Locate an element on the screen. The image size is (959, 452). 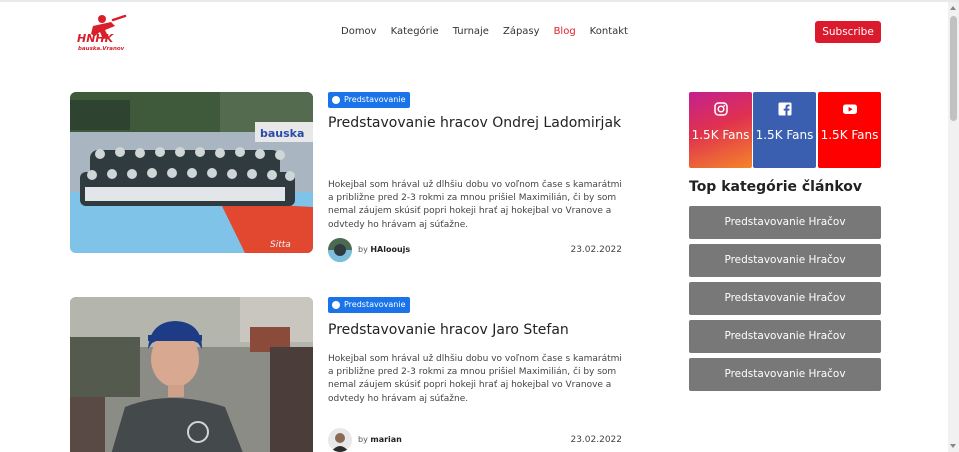
facebook-card: 1.5K Fans is located at coordinates (784, 130).